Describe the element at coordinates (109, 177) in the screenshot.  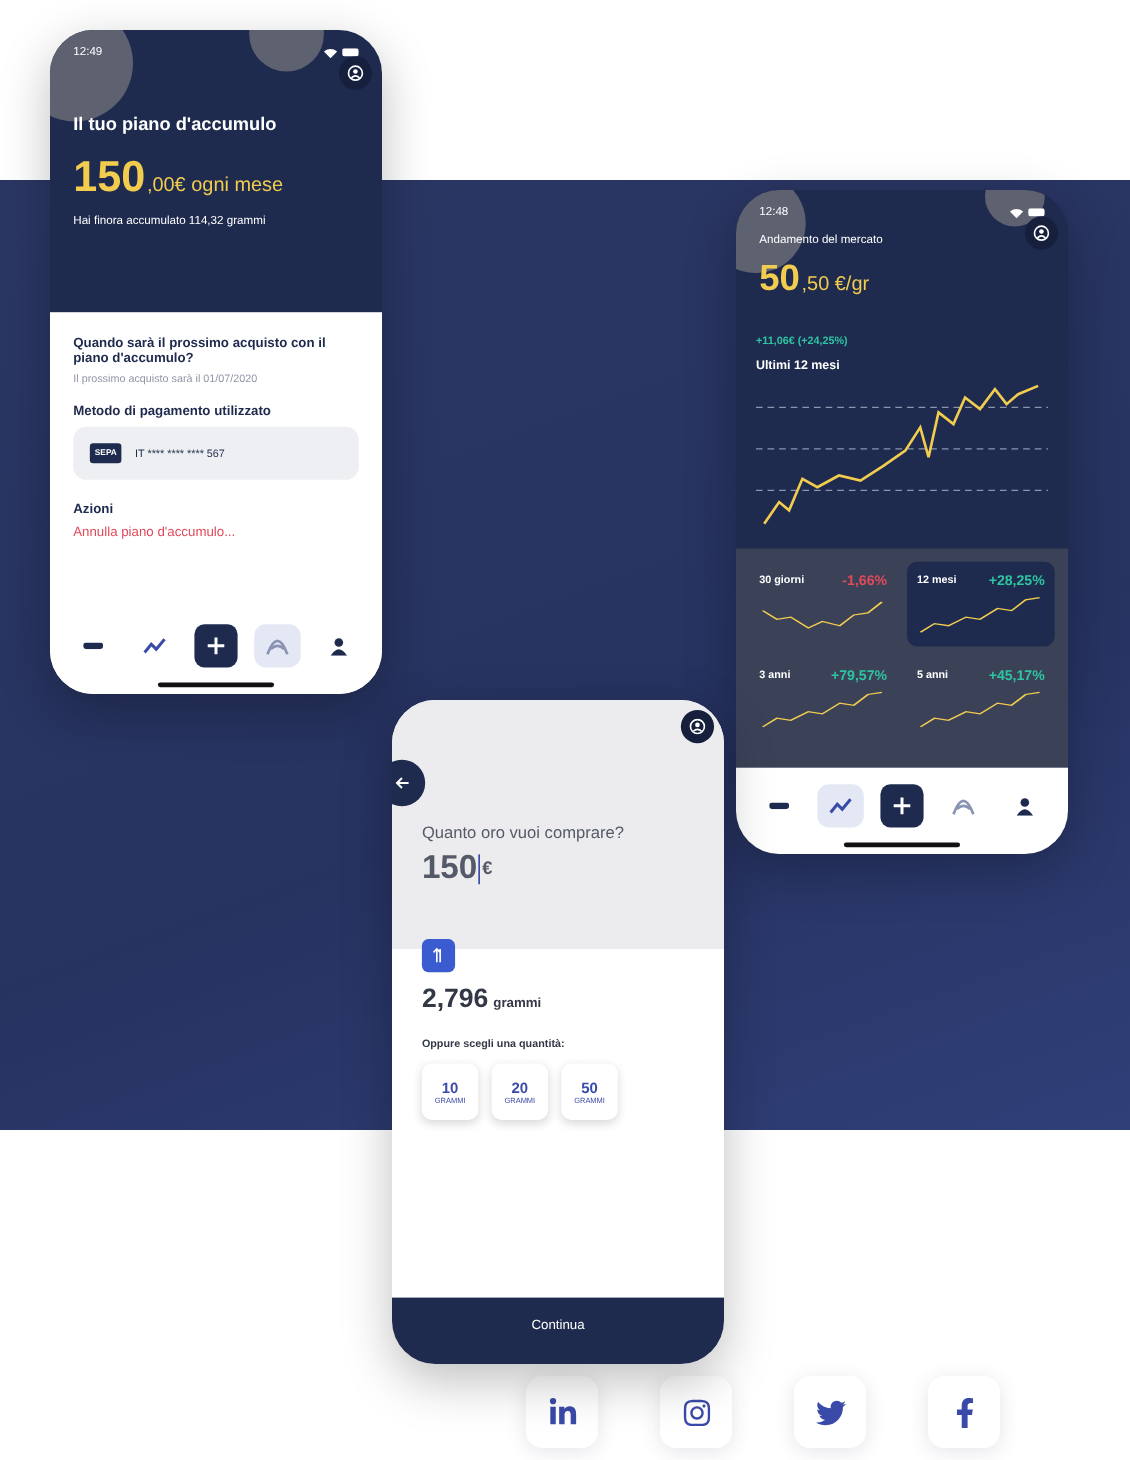
I see `plan-amount: 150` at that location.